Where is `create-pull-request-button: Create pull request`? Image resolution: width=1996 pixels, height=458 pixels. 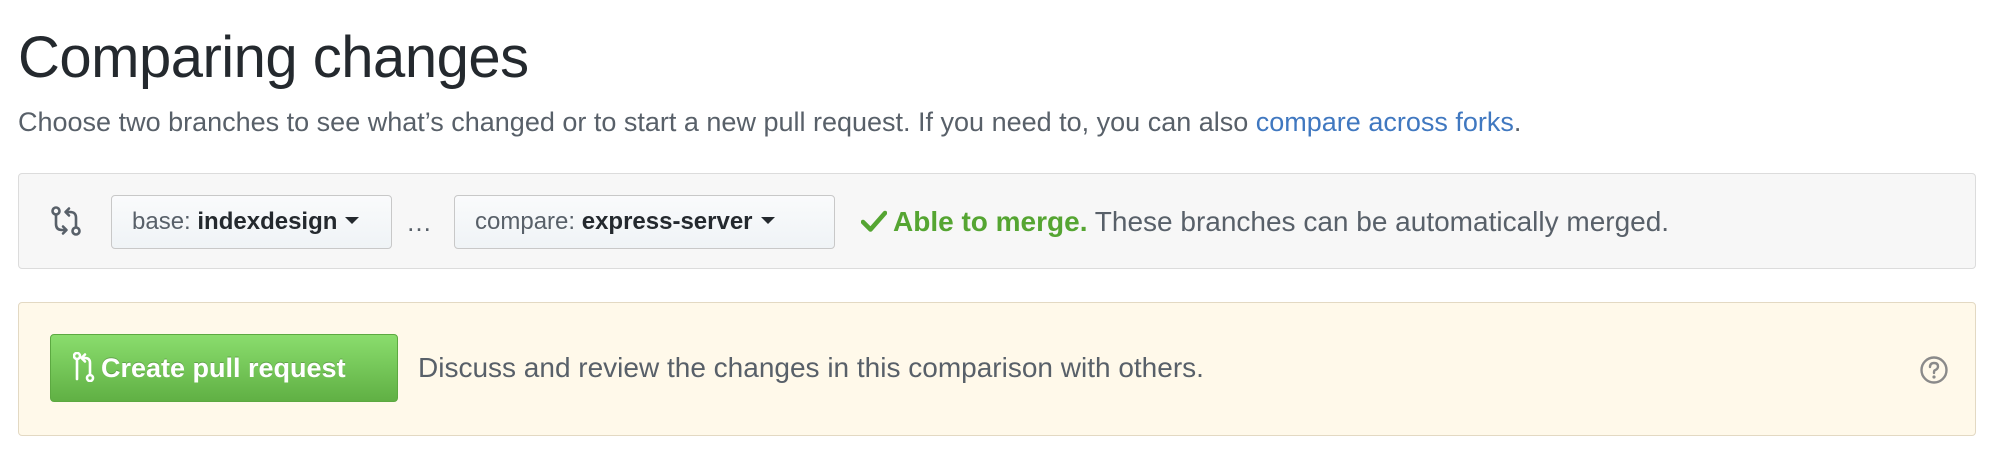 create-pull-request-button: Create pull request is located at coordinates (224, 368).